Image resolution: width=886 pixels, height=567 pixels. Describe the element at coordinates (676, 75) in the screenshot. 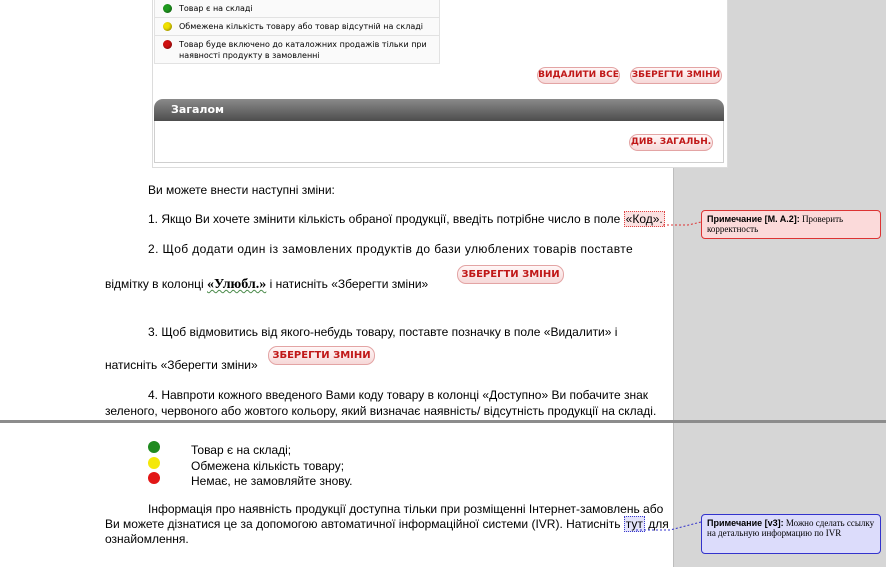

I see `save-changes-button: ЗБЕРЕГТИ ЗМІНИ` at that location.